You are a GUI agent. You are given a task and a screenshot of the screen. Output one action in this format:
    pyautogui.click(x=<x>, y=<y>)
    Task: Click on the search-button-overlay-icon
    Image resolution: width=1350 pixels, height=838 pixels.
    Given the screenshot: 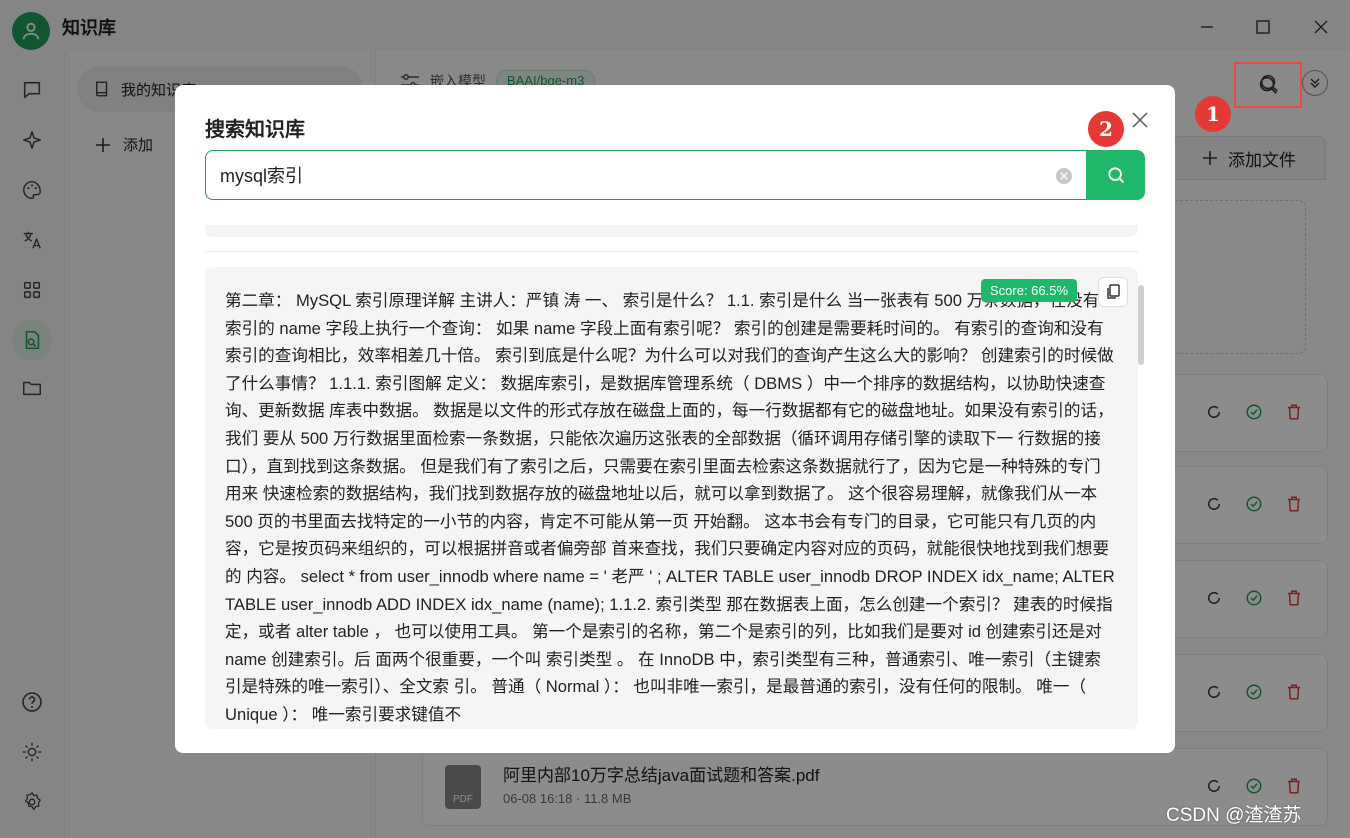 What is the action you would take?
    pyautogui.click(x=1269, y=85)
    